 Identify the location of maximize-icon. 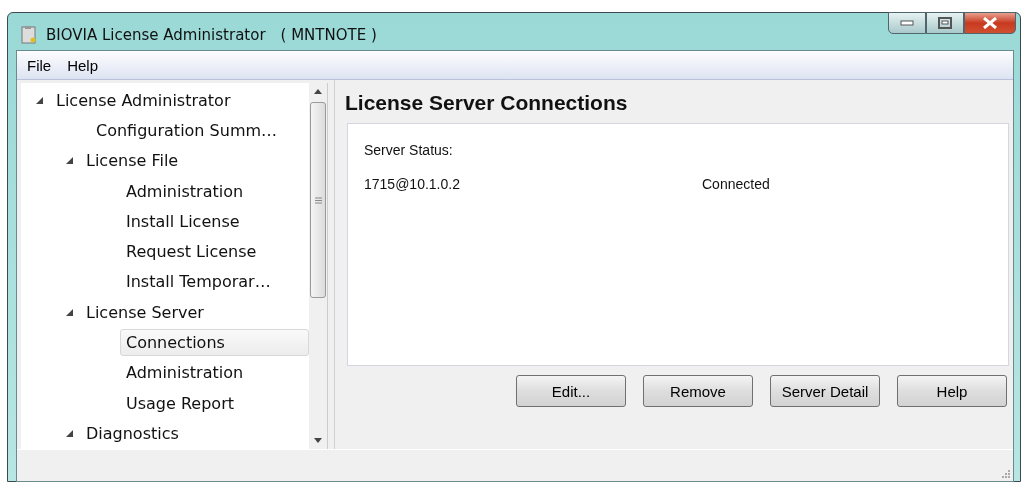
(945, 23).